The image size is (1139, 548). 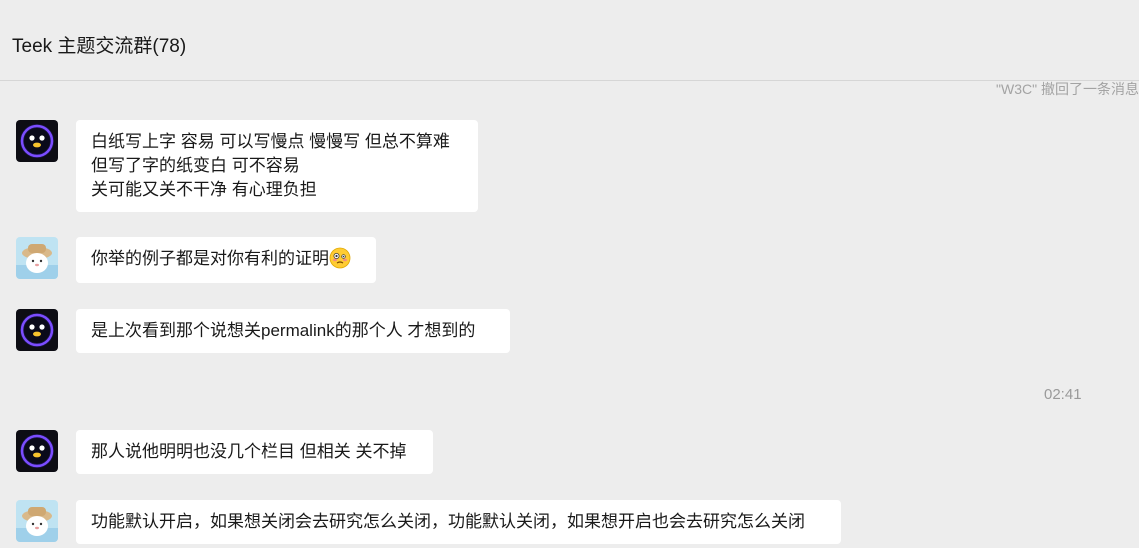 I want to click on message-bubble: 那人说他明明也没几个栏目 但相关 关不掉, so click(x=254, y=452).